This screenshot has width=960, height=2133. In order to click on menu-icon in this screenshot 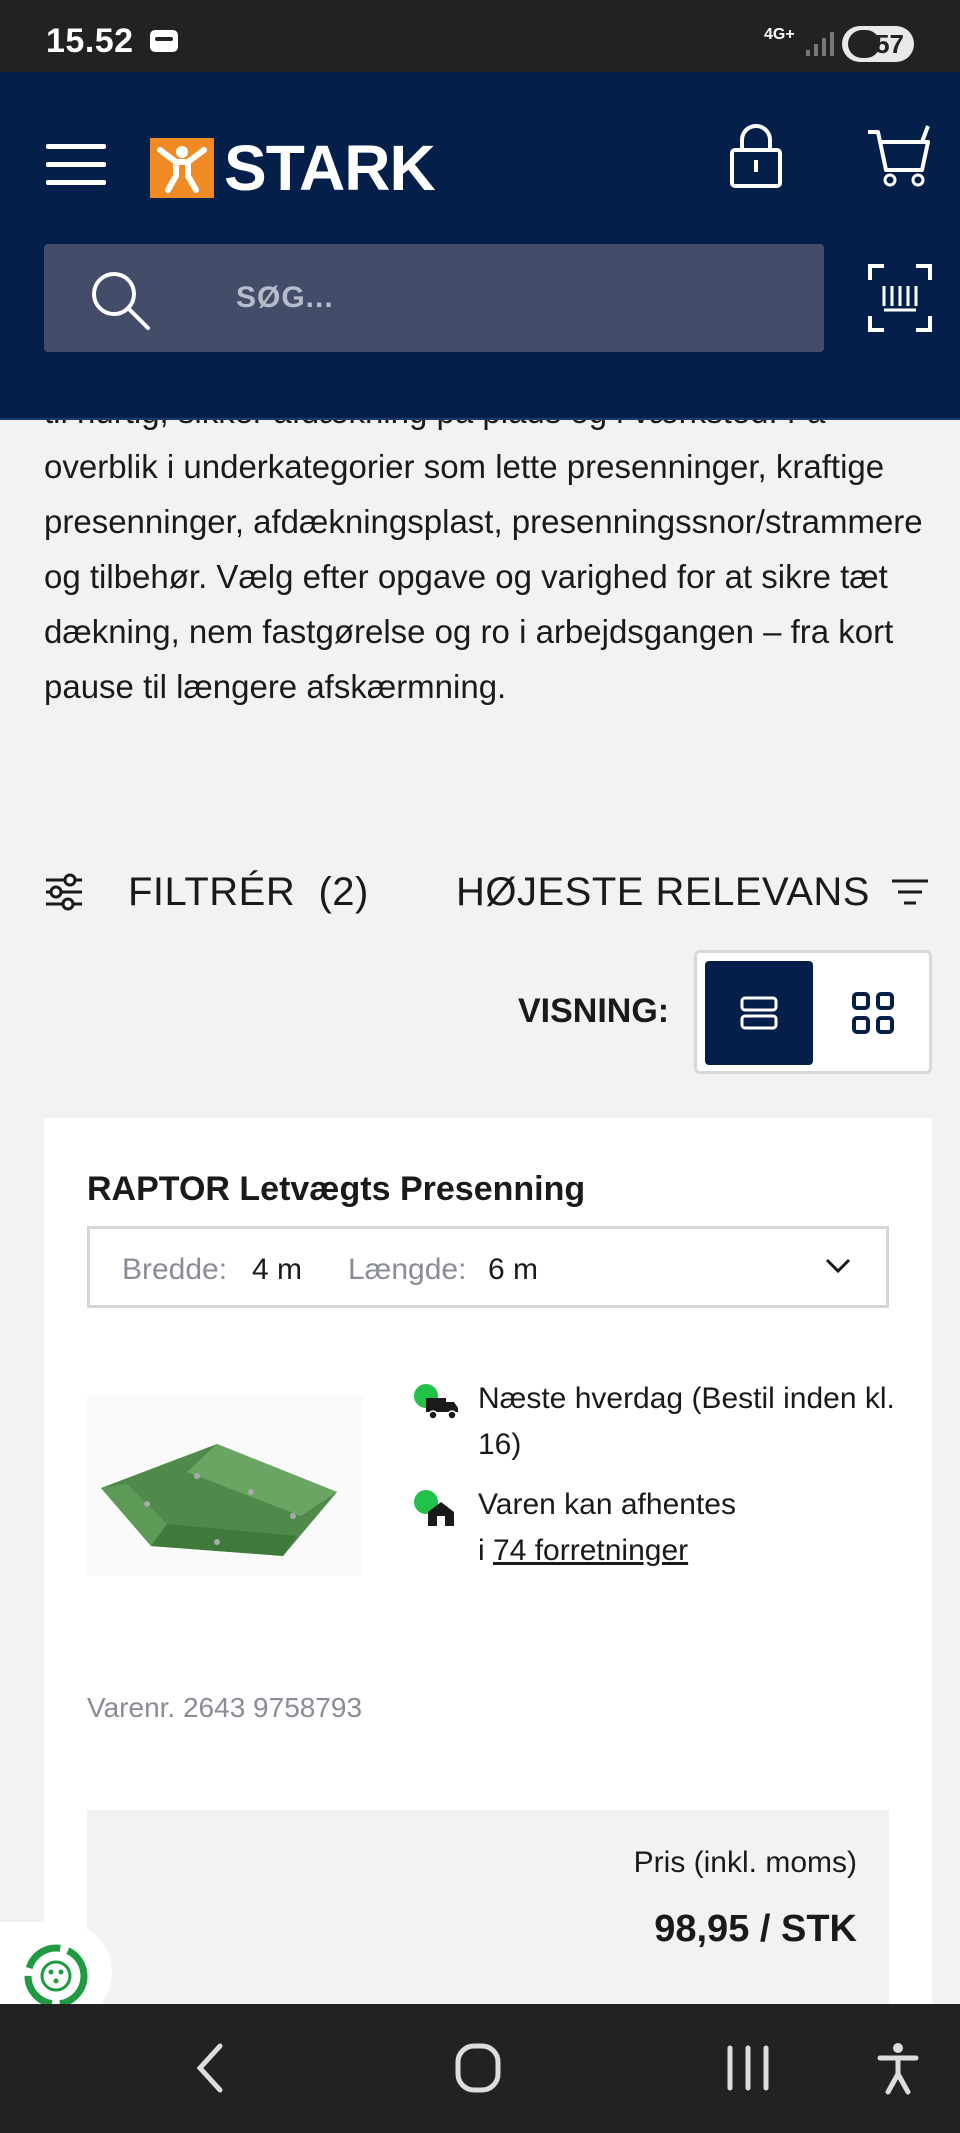, I will do `click(76, 165)`.